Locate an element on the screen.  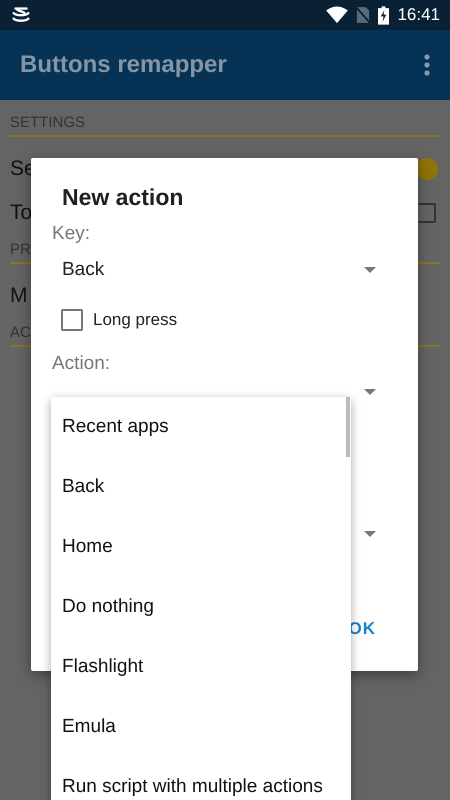
menu-item: Run script with multiple actions is located at coordinates (201, 778).